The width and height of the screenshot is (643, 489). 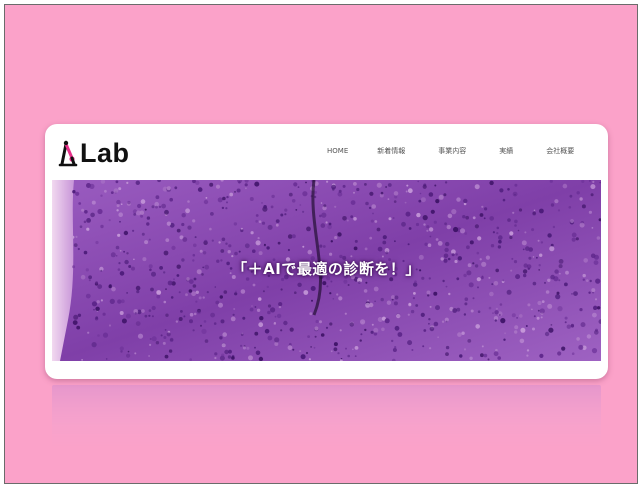 I want to click on logo-text: Lab, so click(x=105, y=153).